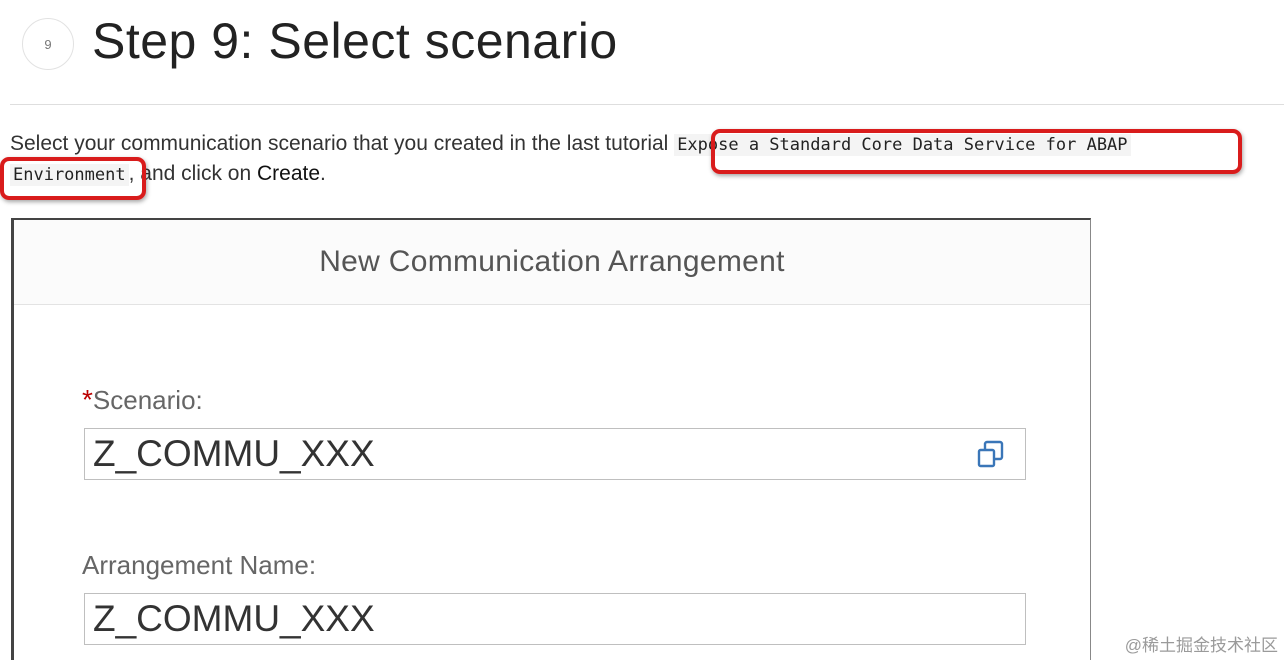 This screenshot has height=660, width=1286. What do you see at coordinates (234, 618) in the screenshot?
I see `arrangement-name-value: Z_COMMU_XXX` at bounding box center [234, 618].